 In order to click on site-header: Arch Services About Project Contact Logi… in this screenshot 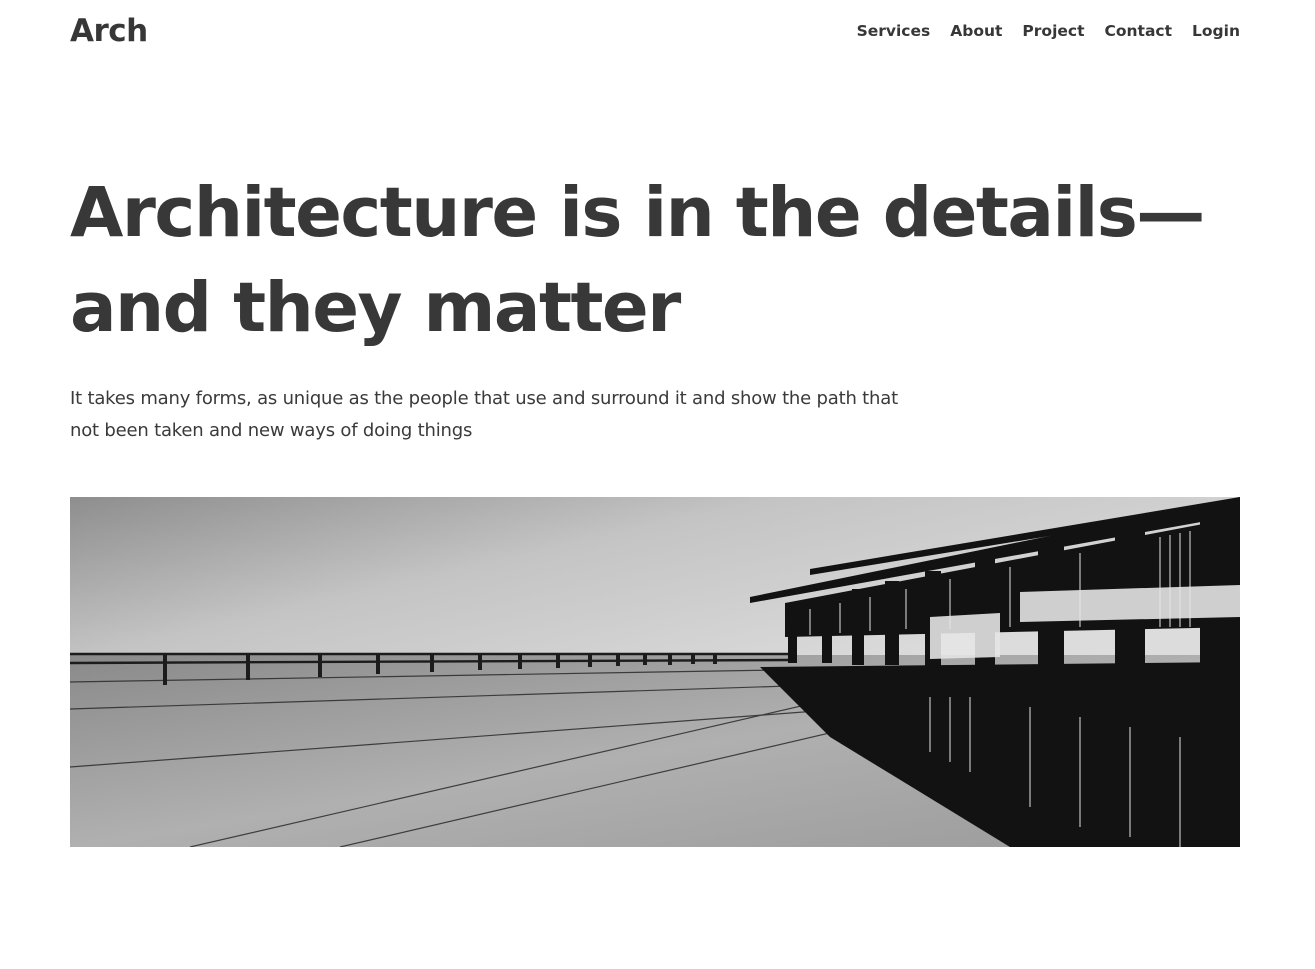, I will do `click(655, 31)`.